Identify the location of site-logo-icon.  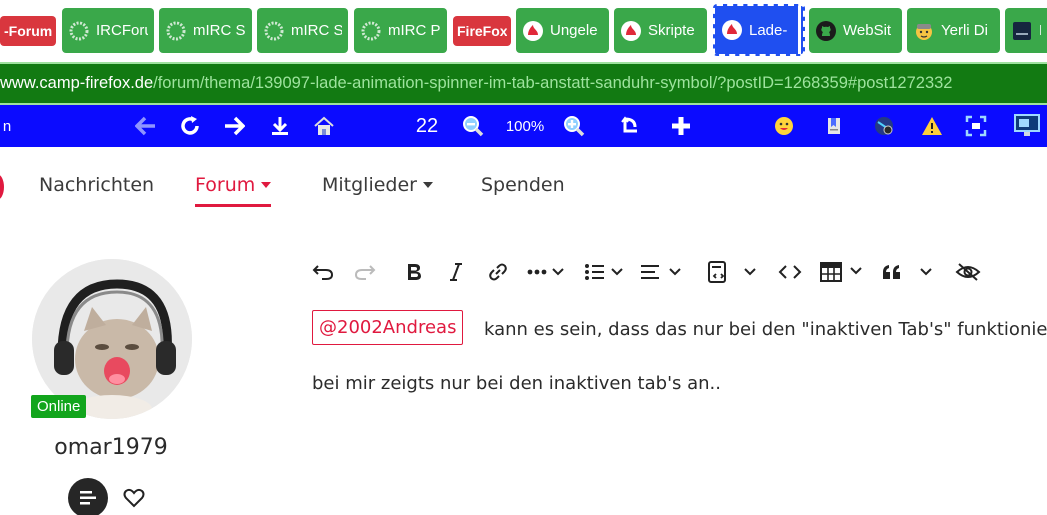
(2, 187).